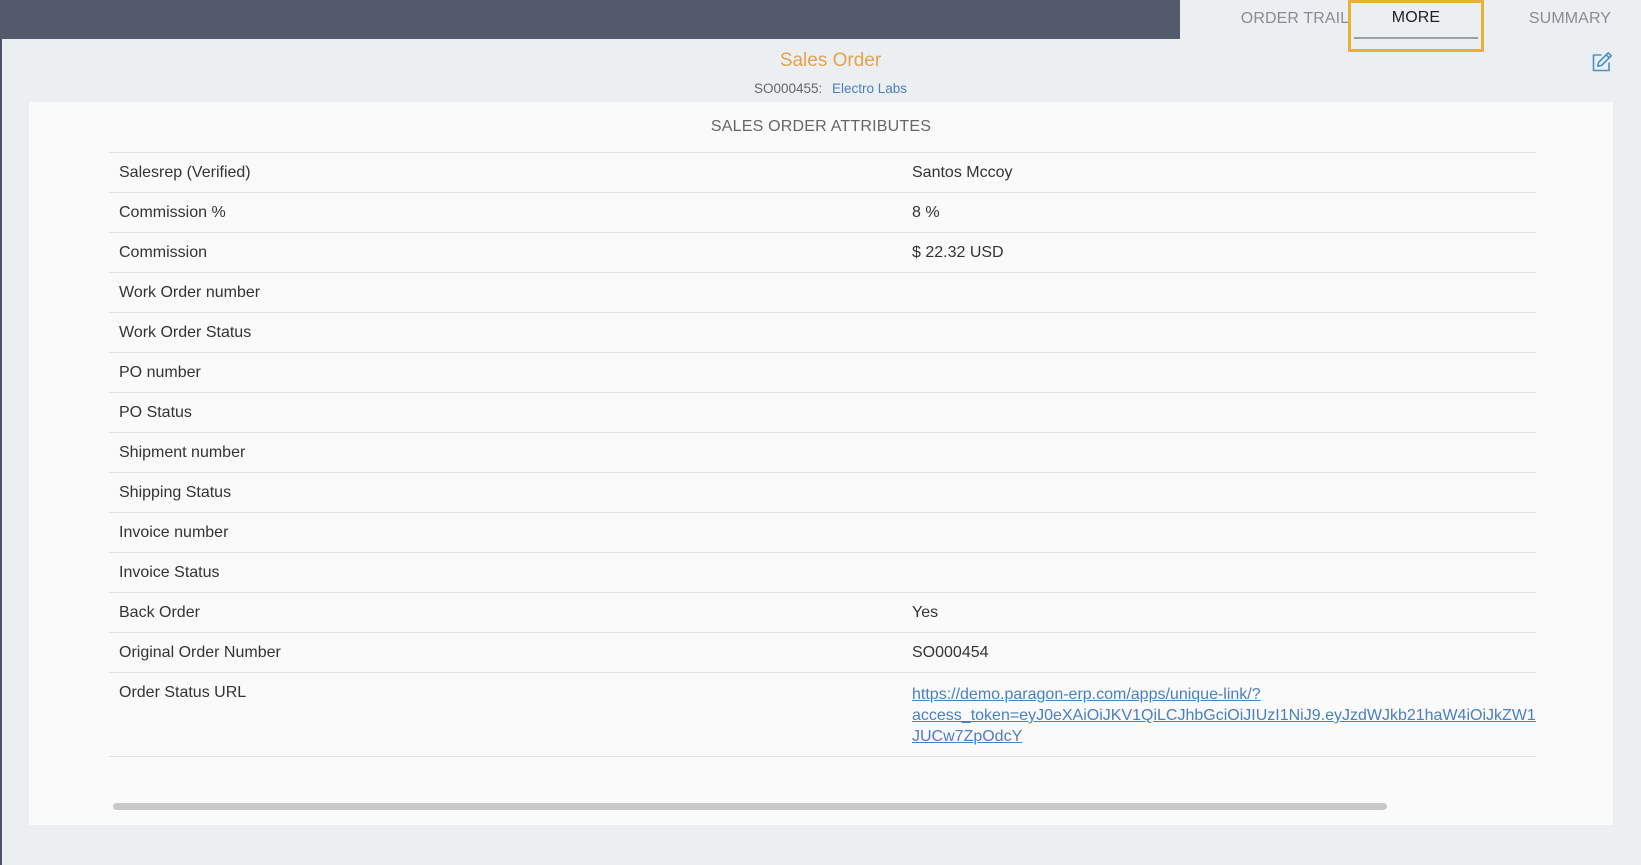 This screenshot has width=1641, height=865. I want to click on order-subtitle: SO000455: Electro Labs, so click(820, 88).